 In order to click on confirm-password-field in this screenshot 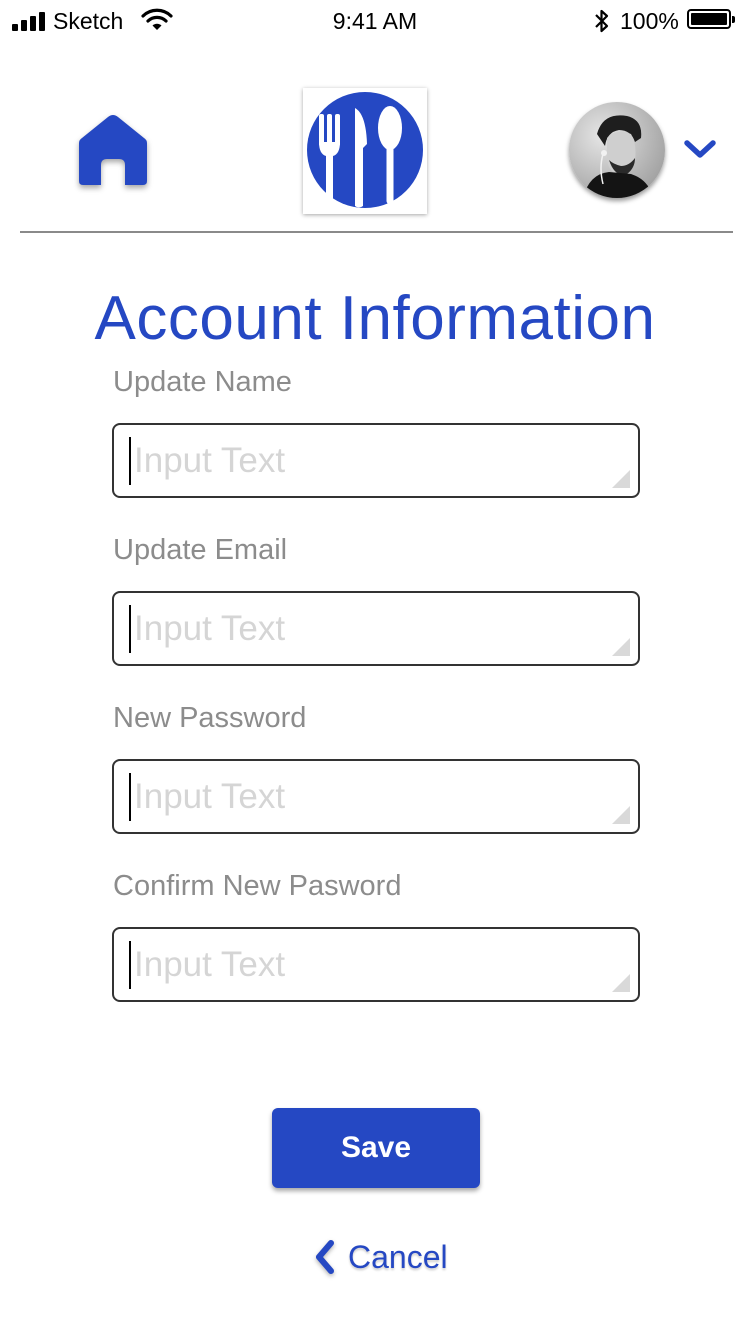, I will do `click(376, 964)`.